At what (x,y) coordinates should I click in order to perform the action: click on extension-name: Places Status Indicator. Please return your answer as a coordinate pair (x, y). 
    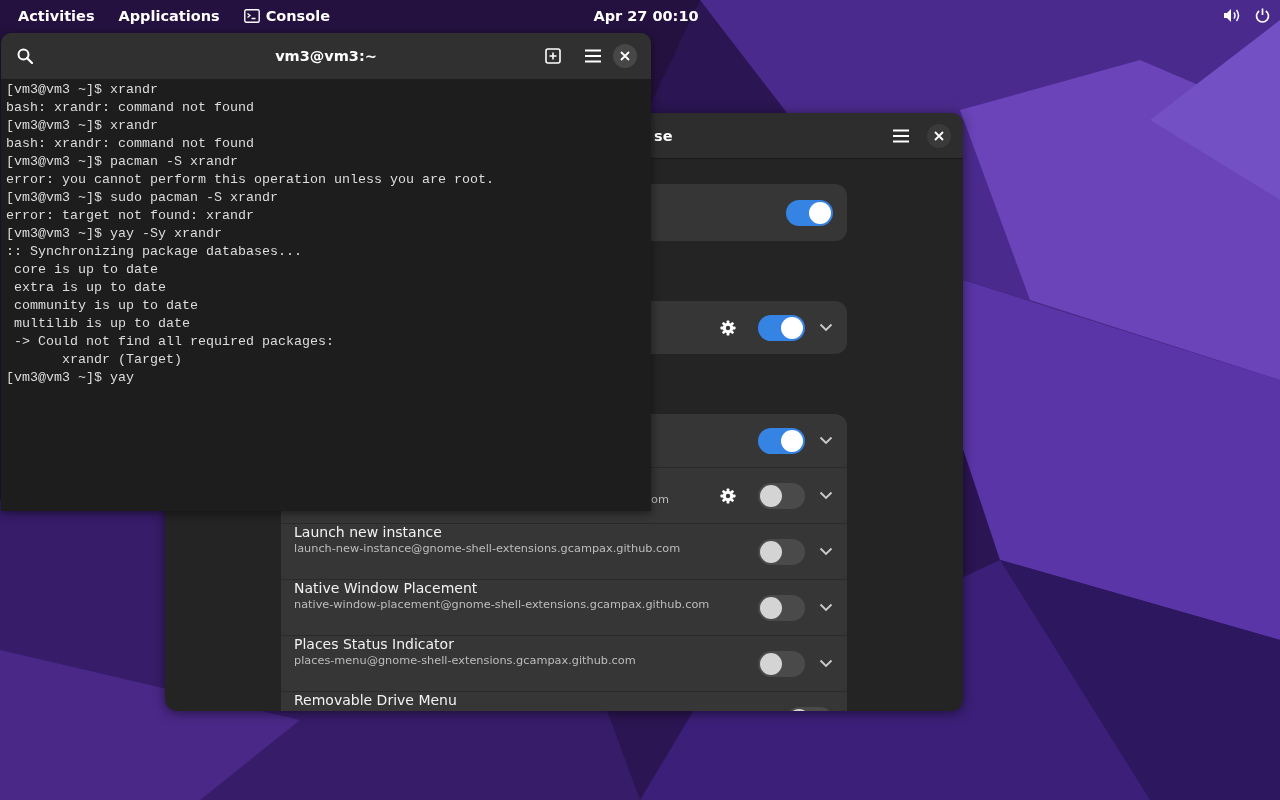
    Looking at the image, I should click on (374, 644).